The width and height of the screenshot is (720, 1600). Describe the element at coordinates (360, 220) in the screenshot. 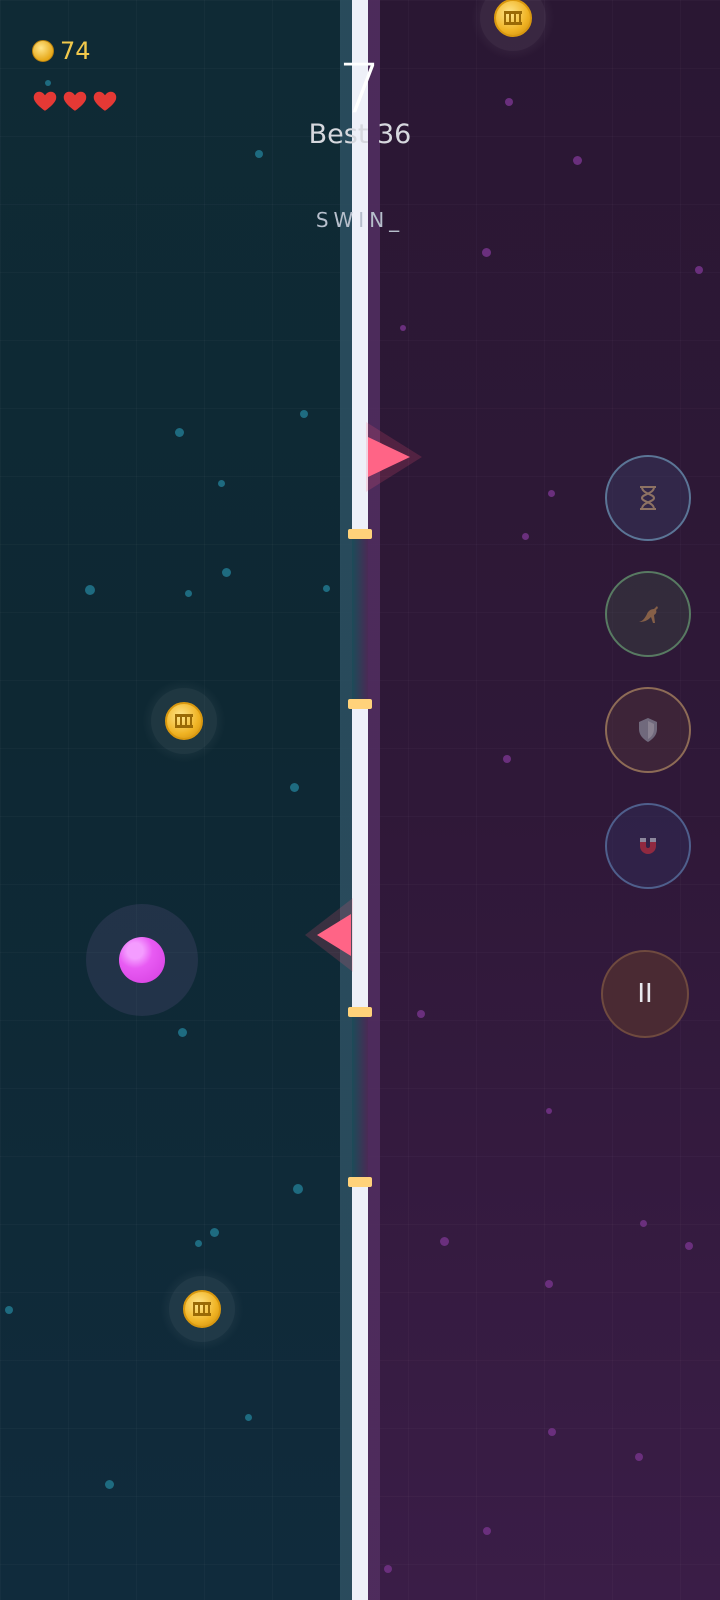

I see `typing-text: SWIN_` at that location.